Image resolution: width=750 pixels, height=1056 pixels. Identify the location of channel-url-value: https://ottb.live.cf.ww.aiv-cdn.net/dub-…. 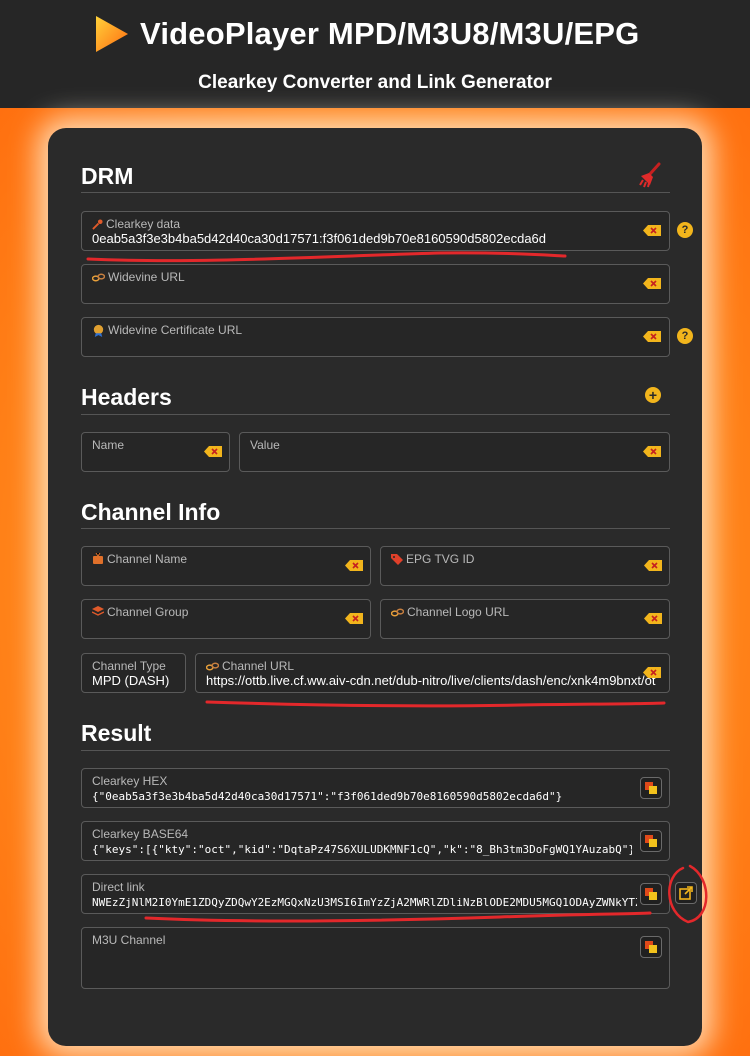
(437, 680).